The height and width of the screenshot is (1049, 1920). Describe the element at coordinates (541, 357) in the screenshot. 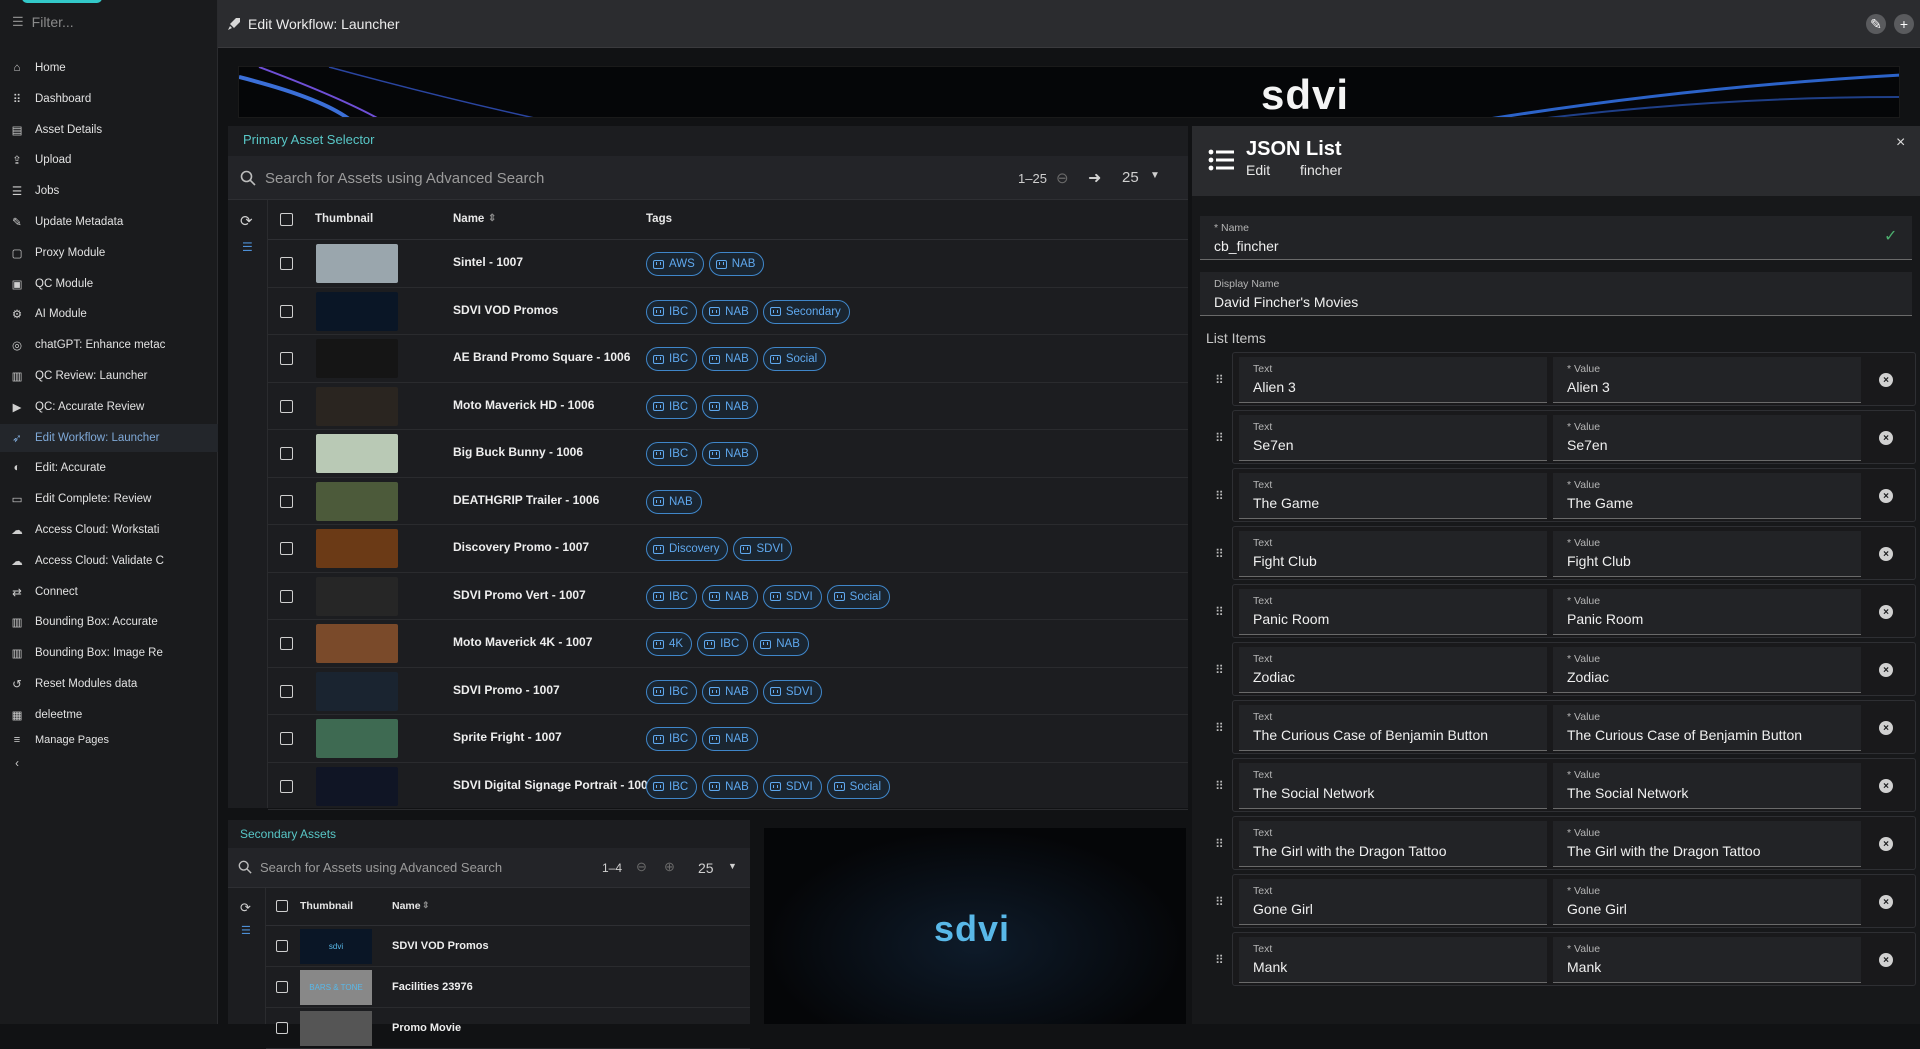

I see `asset-name: AE Brand Promo Square - 1006` at that location.